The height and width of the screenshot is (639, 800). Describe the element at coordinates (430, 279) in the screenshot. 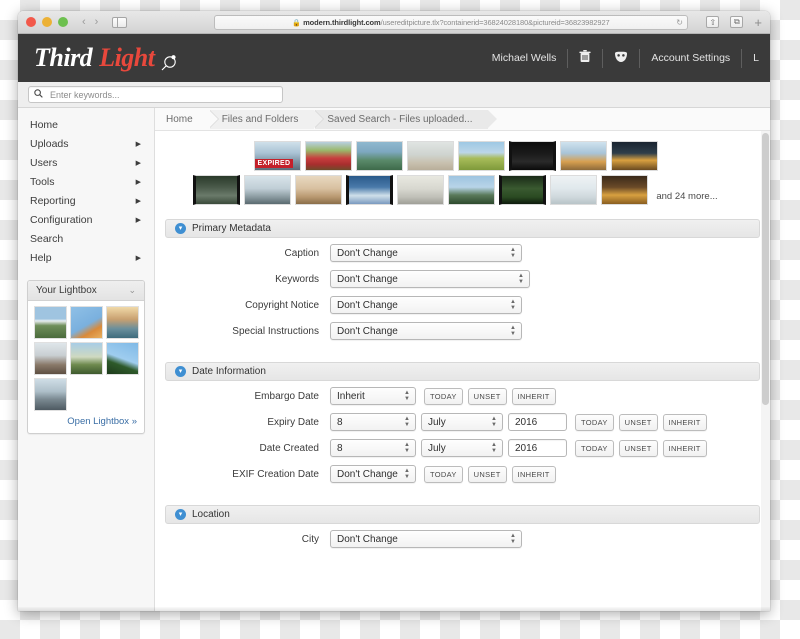

I see `keywords-select: Don't Change ▲ ▼` at that location.